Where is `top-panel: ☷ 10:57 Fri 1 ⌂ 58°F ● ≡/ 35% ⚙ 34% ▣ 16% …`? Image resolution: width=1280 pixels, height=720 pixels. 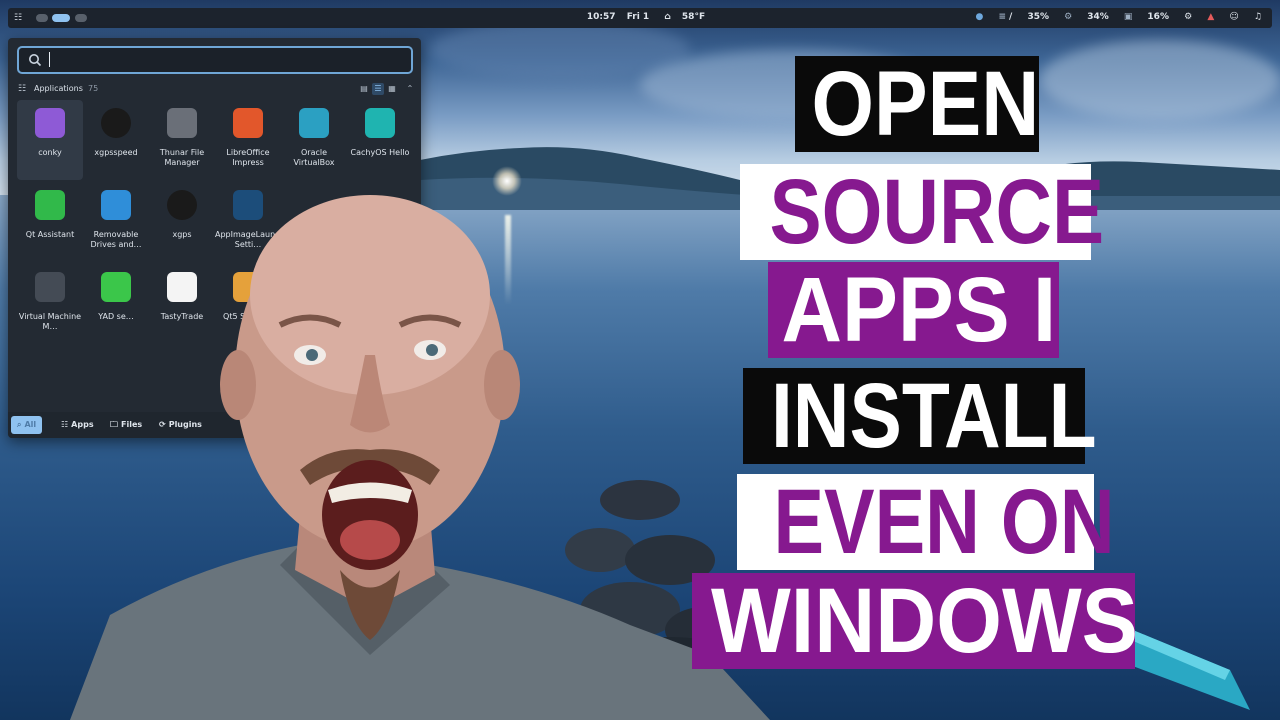
top-panel: ☷ 10:57 Fri 1 ⌂ 58°F ● ≡/ 35% ⚙ 34% ▣ 16% … is located at coordinates (640, 18).